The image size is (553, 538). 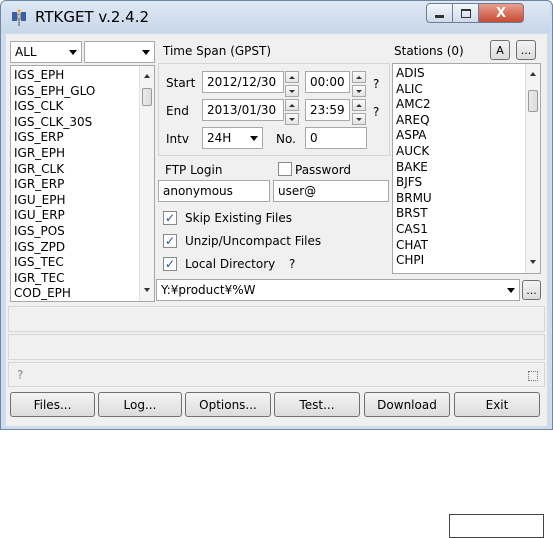 What do you see at coordinates (170, 218) in the screenshot?
I see `skip-existing-checkbox: ✓` at bounding box center [170, 218].